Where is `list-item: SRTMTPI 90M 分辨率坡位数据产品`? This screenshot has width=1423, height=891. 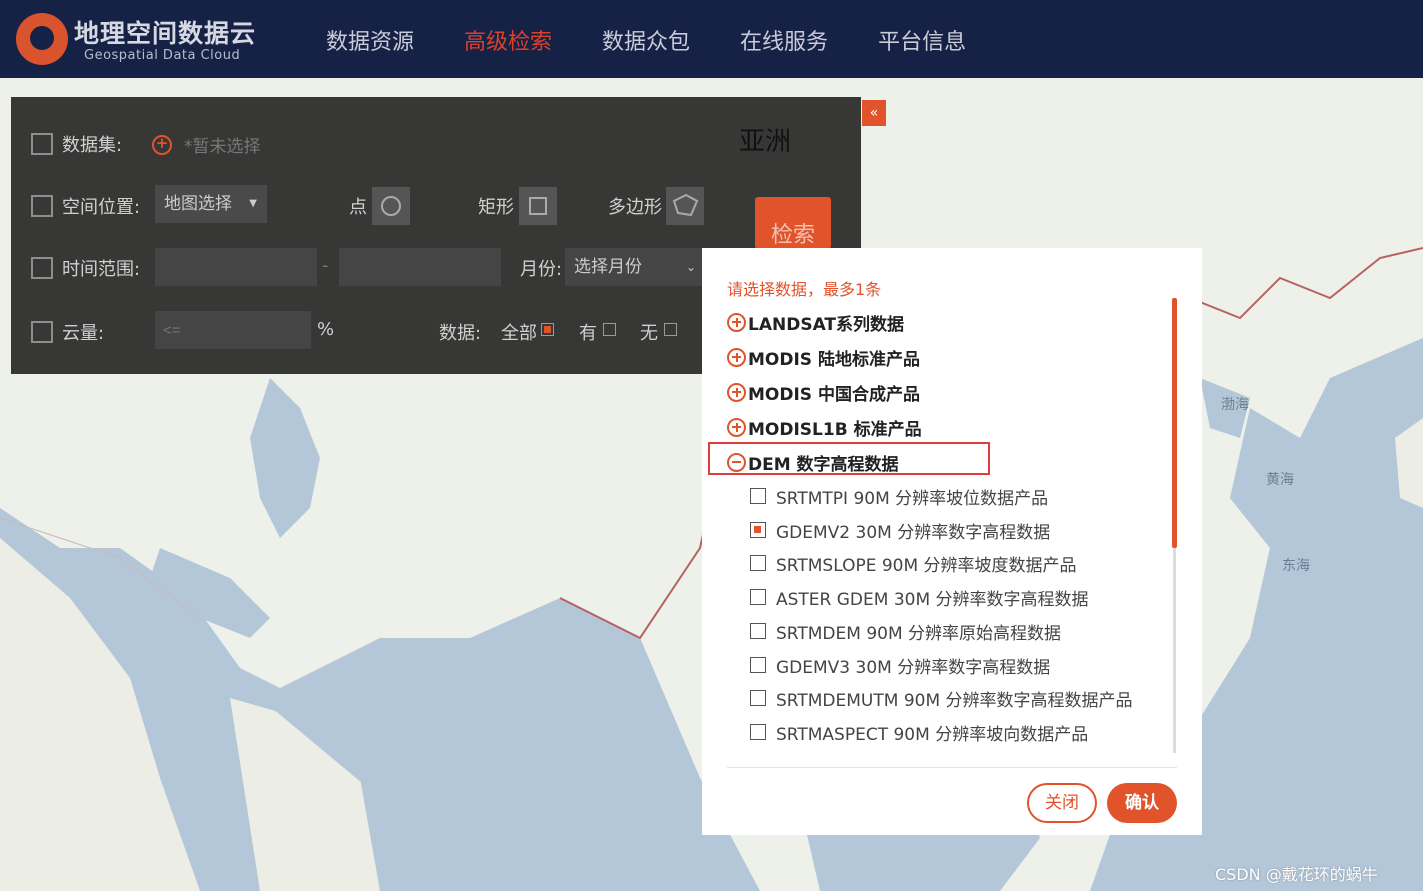
list-item: SRTMTPI 90M 分辨率坡位数据产品 is located at coordinates (899, 496).